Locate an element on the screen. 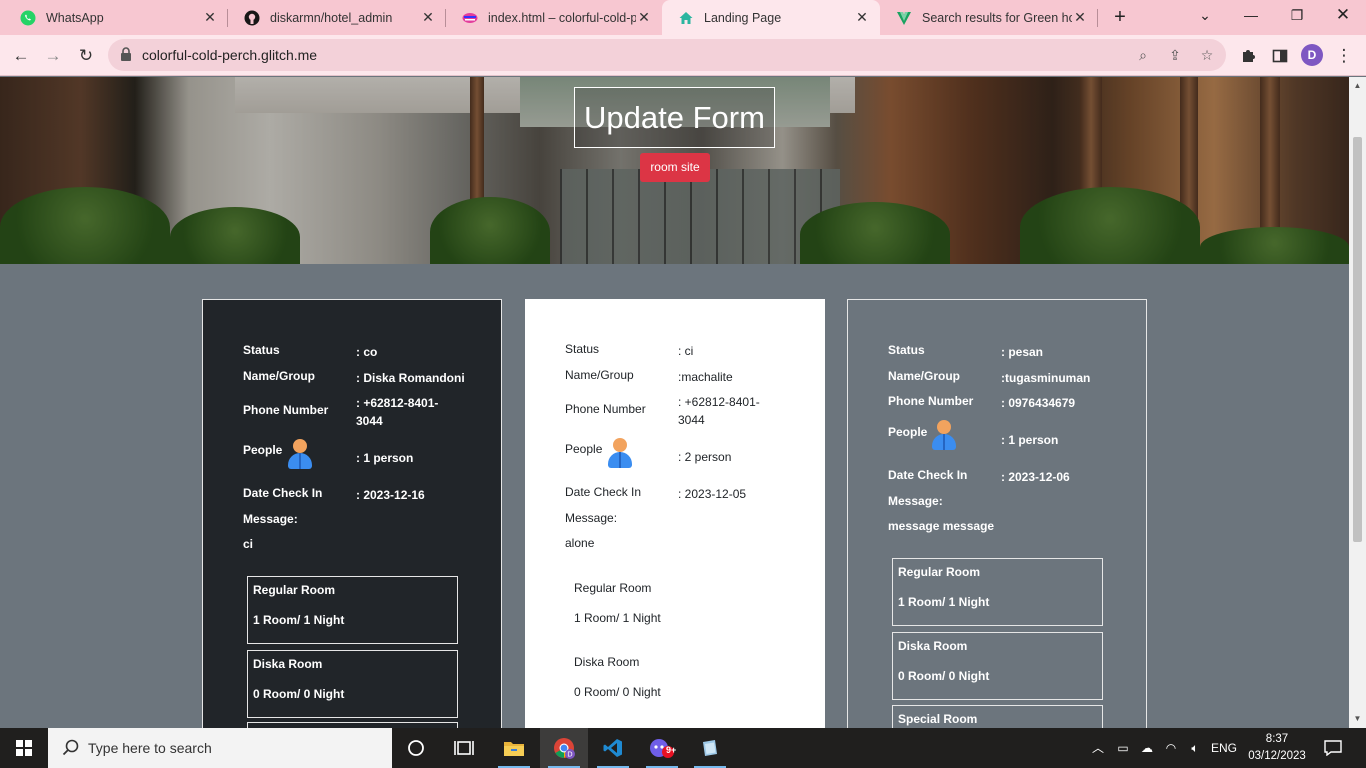 This screenshot has width=1366, height=768. room-box: Special Room is located at coordinates (997, 716).